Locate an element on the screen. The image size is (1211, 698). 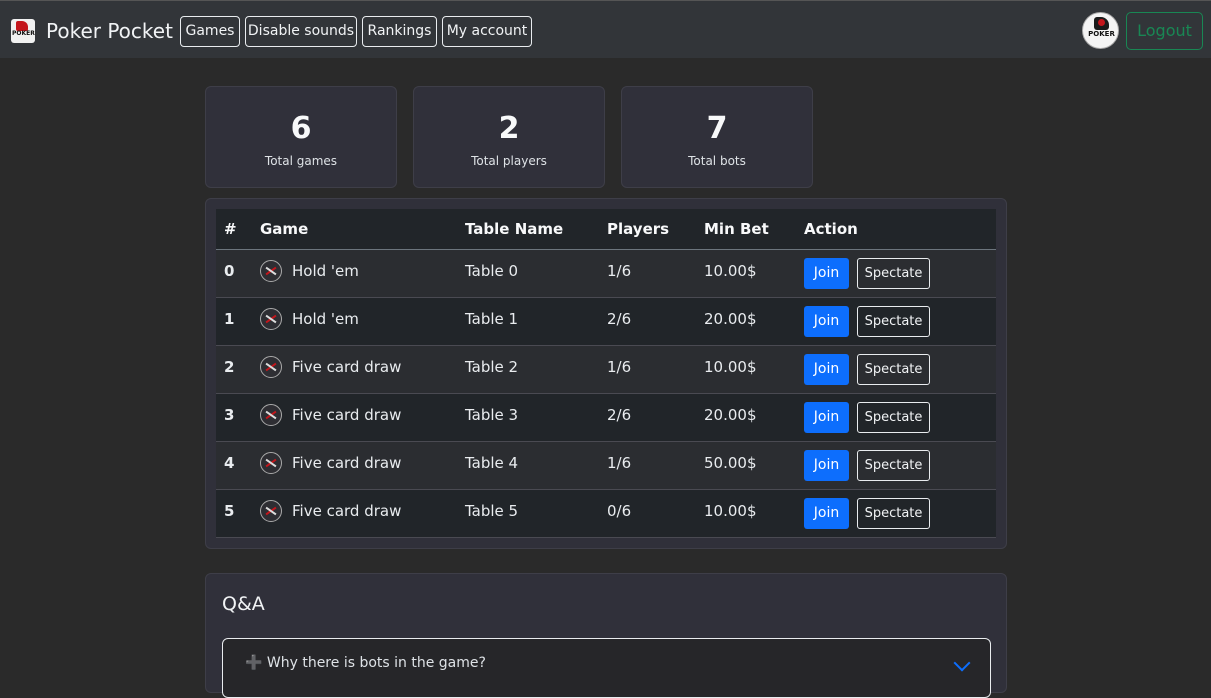
row-table-name: Table 3 is located at coordinates (492, 414).